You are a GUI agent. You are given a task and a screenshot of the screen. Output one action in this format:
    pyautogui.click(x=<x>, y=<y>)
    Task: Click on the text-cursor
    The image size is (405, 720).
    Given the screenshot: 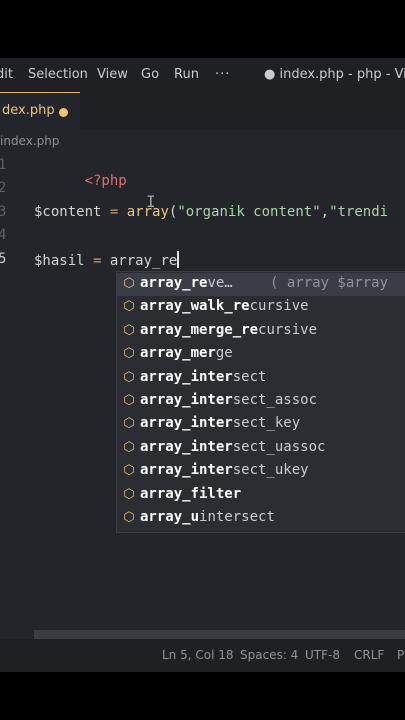 What is the action you would take?
    pyautogui.click(x=178, y=259)
    